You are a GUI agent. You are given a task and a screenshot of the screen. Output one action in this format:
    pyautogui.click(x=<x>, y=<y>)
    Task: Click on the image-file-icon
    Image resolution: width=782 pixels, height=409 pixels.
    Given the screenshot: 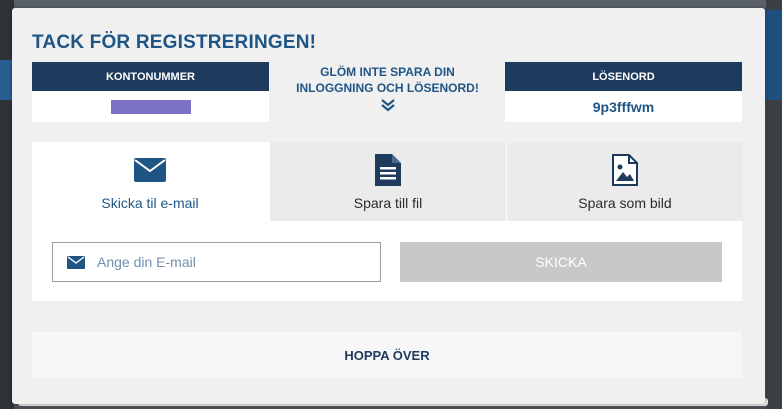 What is the action you would take?
    pyautogui.click(x=625, y=170)
    